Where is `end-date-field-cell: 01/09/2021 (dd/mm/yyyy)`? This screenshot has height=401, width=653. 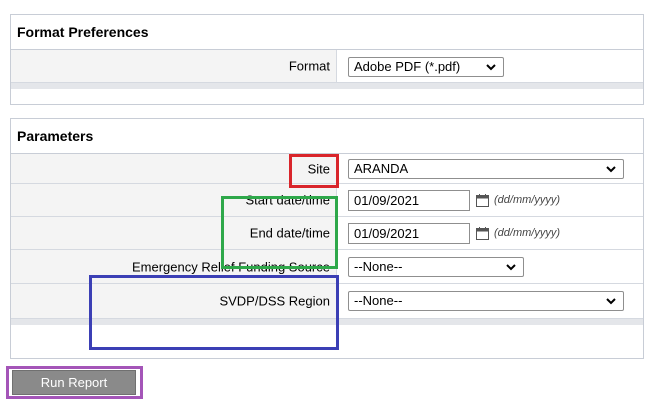 end-date-field-cell: 01/09/2021 (dd/mm/yyyy) is located at coordinates (490, 233).